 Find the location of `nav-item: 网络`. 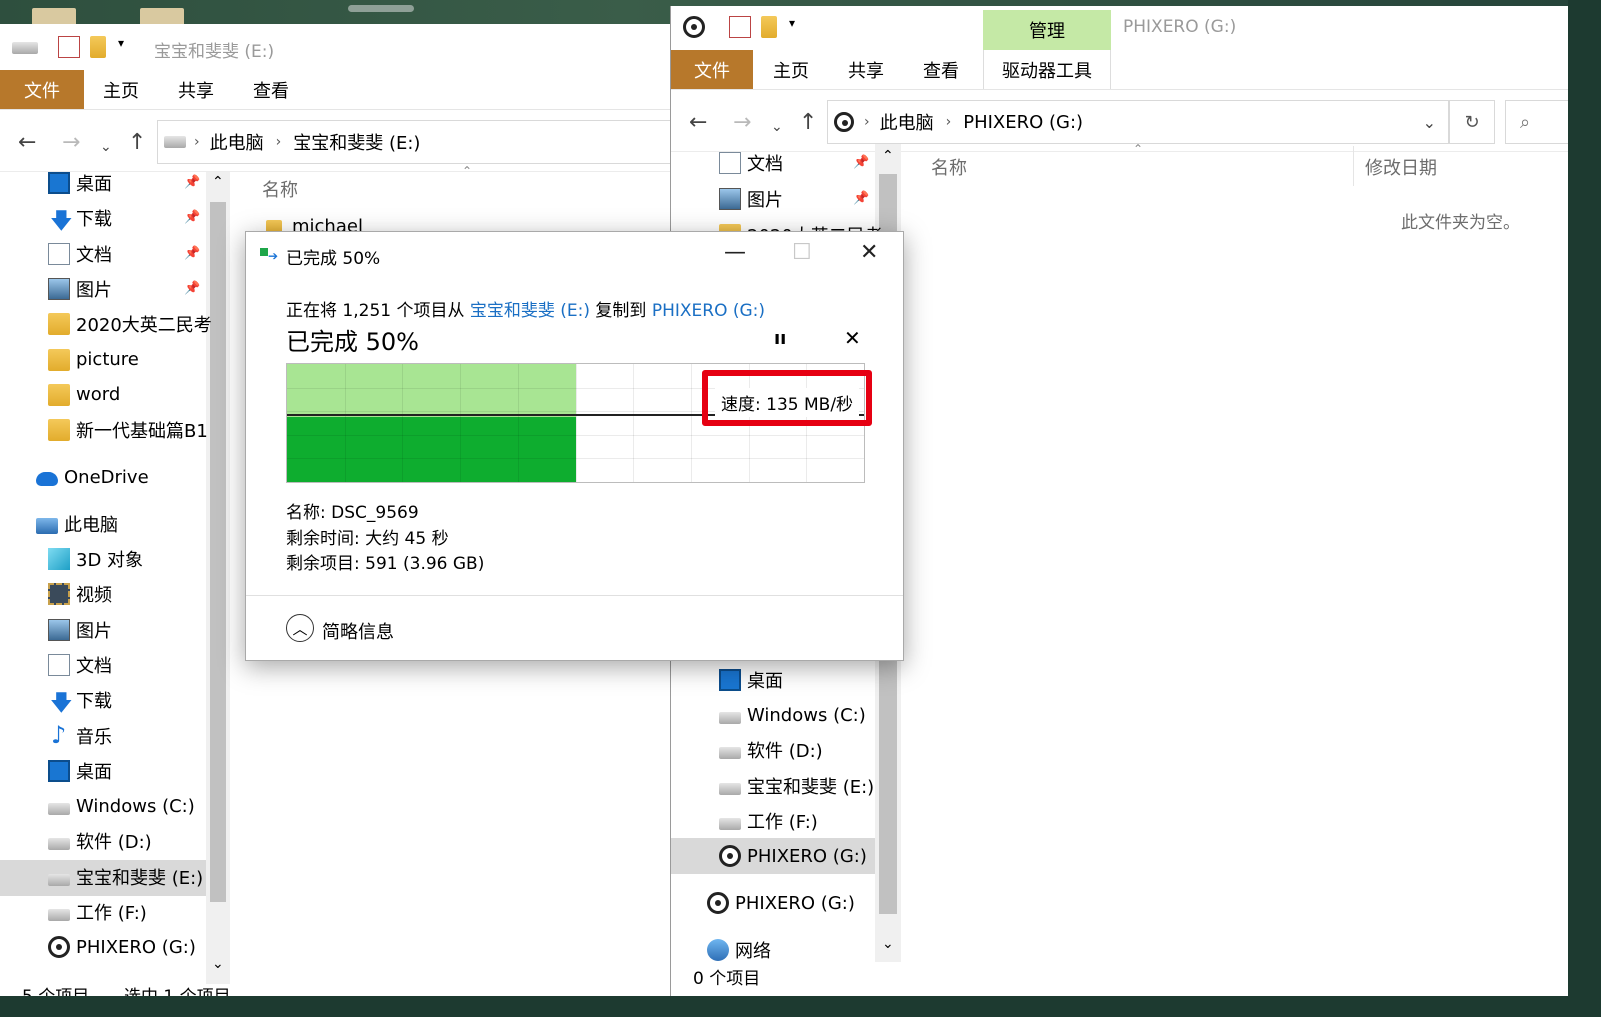

nav-item: 网络 is located at coordinates (739, 950).